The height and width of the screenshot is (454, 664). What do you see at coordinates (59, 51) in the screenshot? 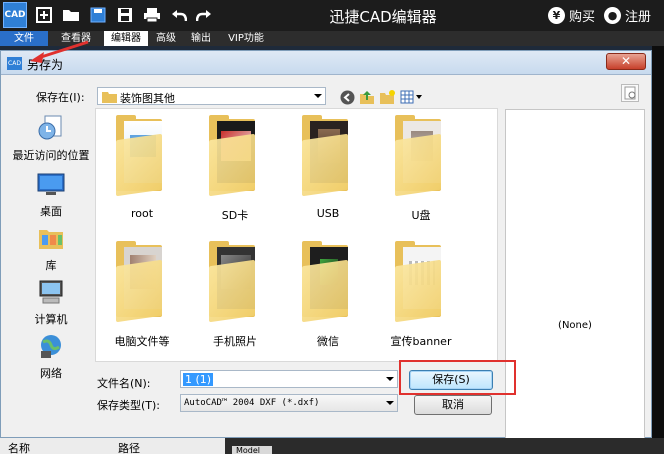
I see `red-arrow-annotation` at bounding box center [59, 51].